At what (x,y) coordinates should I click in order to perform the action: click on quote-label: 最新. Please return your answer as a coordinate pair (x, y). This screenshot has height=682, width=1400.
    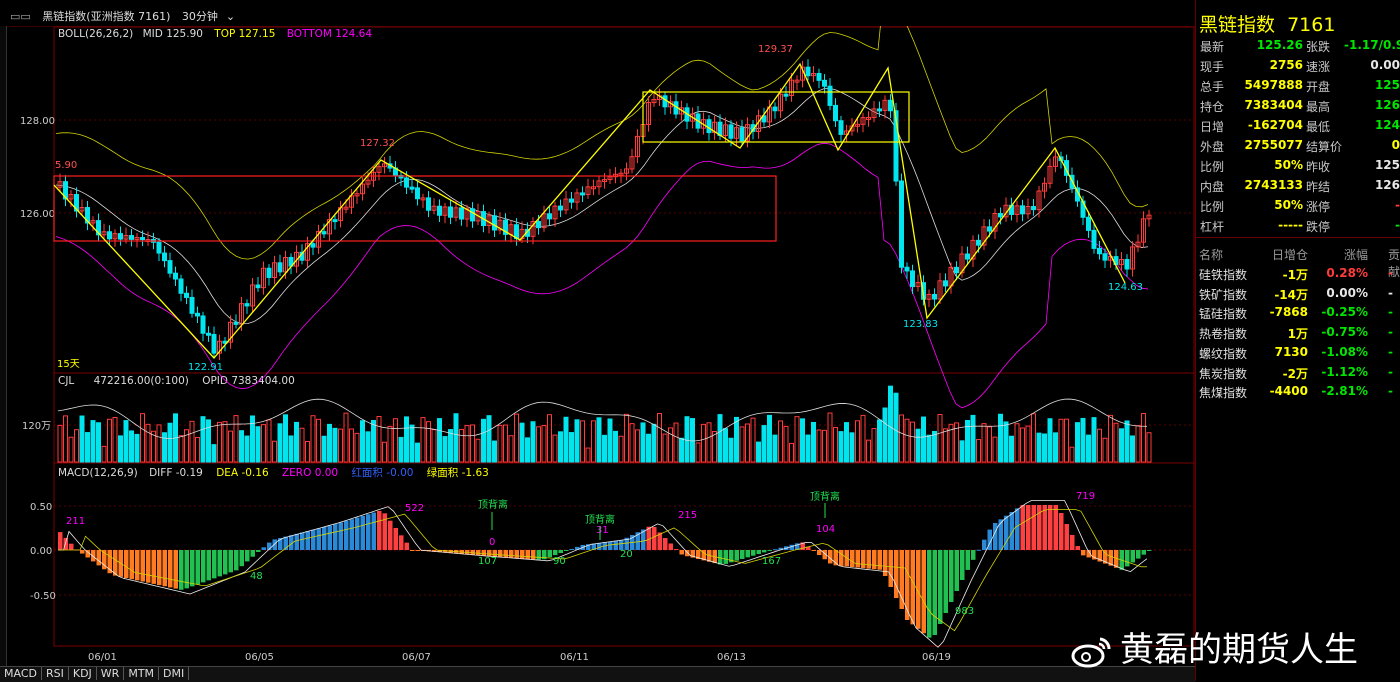
    Looking at the image, I should click on (1212, 47).